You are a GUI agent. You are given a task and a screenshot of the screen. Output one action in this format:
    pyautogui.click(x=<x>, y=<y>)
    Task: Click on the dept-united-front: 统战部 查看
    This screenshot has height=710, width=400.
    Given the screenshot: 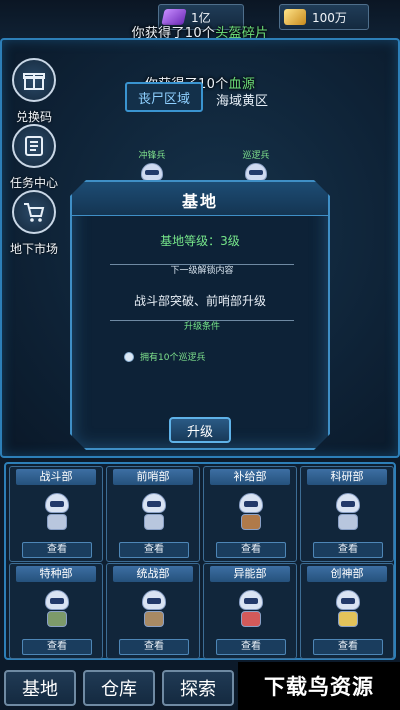 What is the action you would take?
    pyautogui.click(x=153, y=611)
    